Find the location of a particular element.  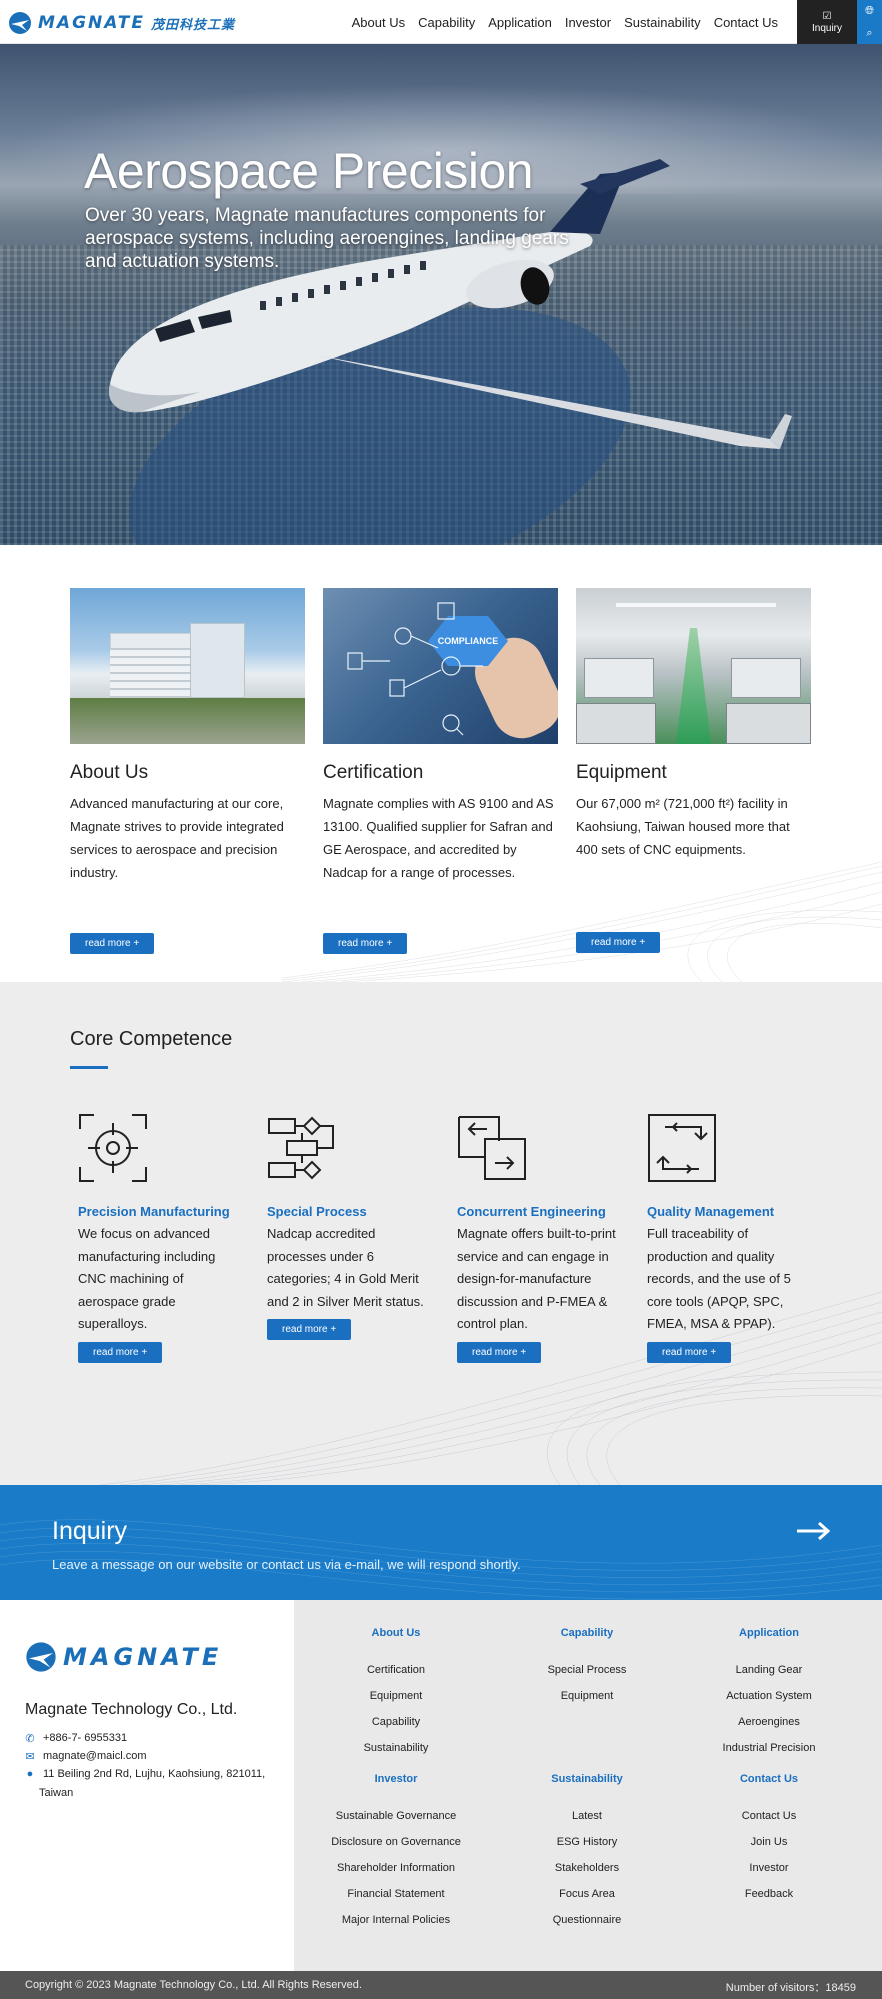

core-competence-title: Core Competence is located at coordinates (151, 1039).